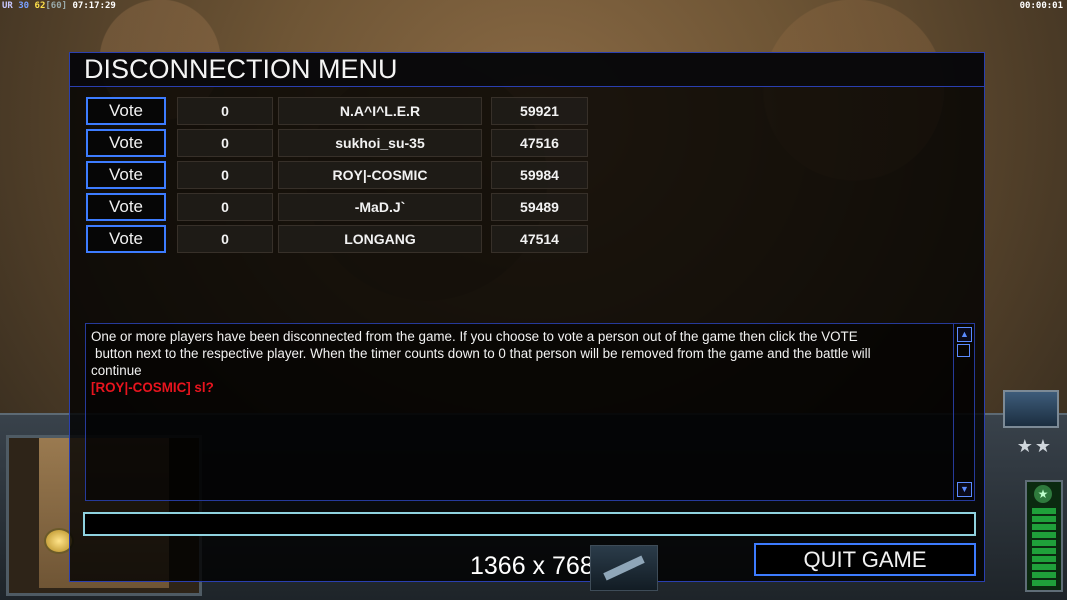 The height and width of the screenshot is (600, 1067). What do you see at coordinates (380, 111) in the screenshot?
I see `player-name: N.A^I^L.E.R` at bounding box center [380, 111].